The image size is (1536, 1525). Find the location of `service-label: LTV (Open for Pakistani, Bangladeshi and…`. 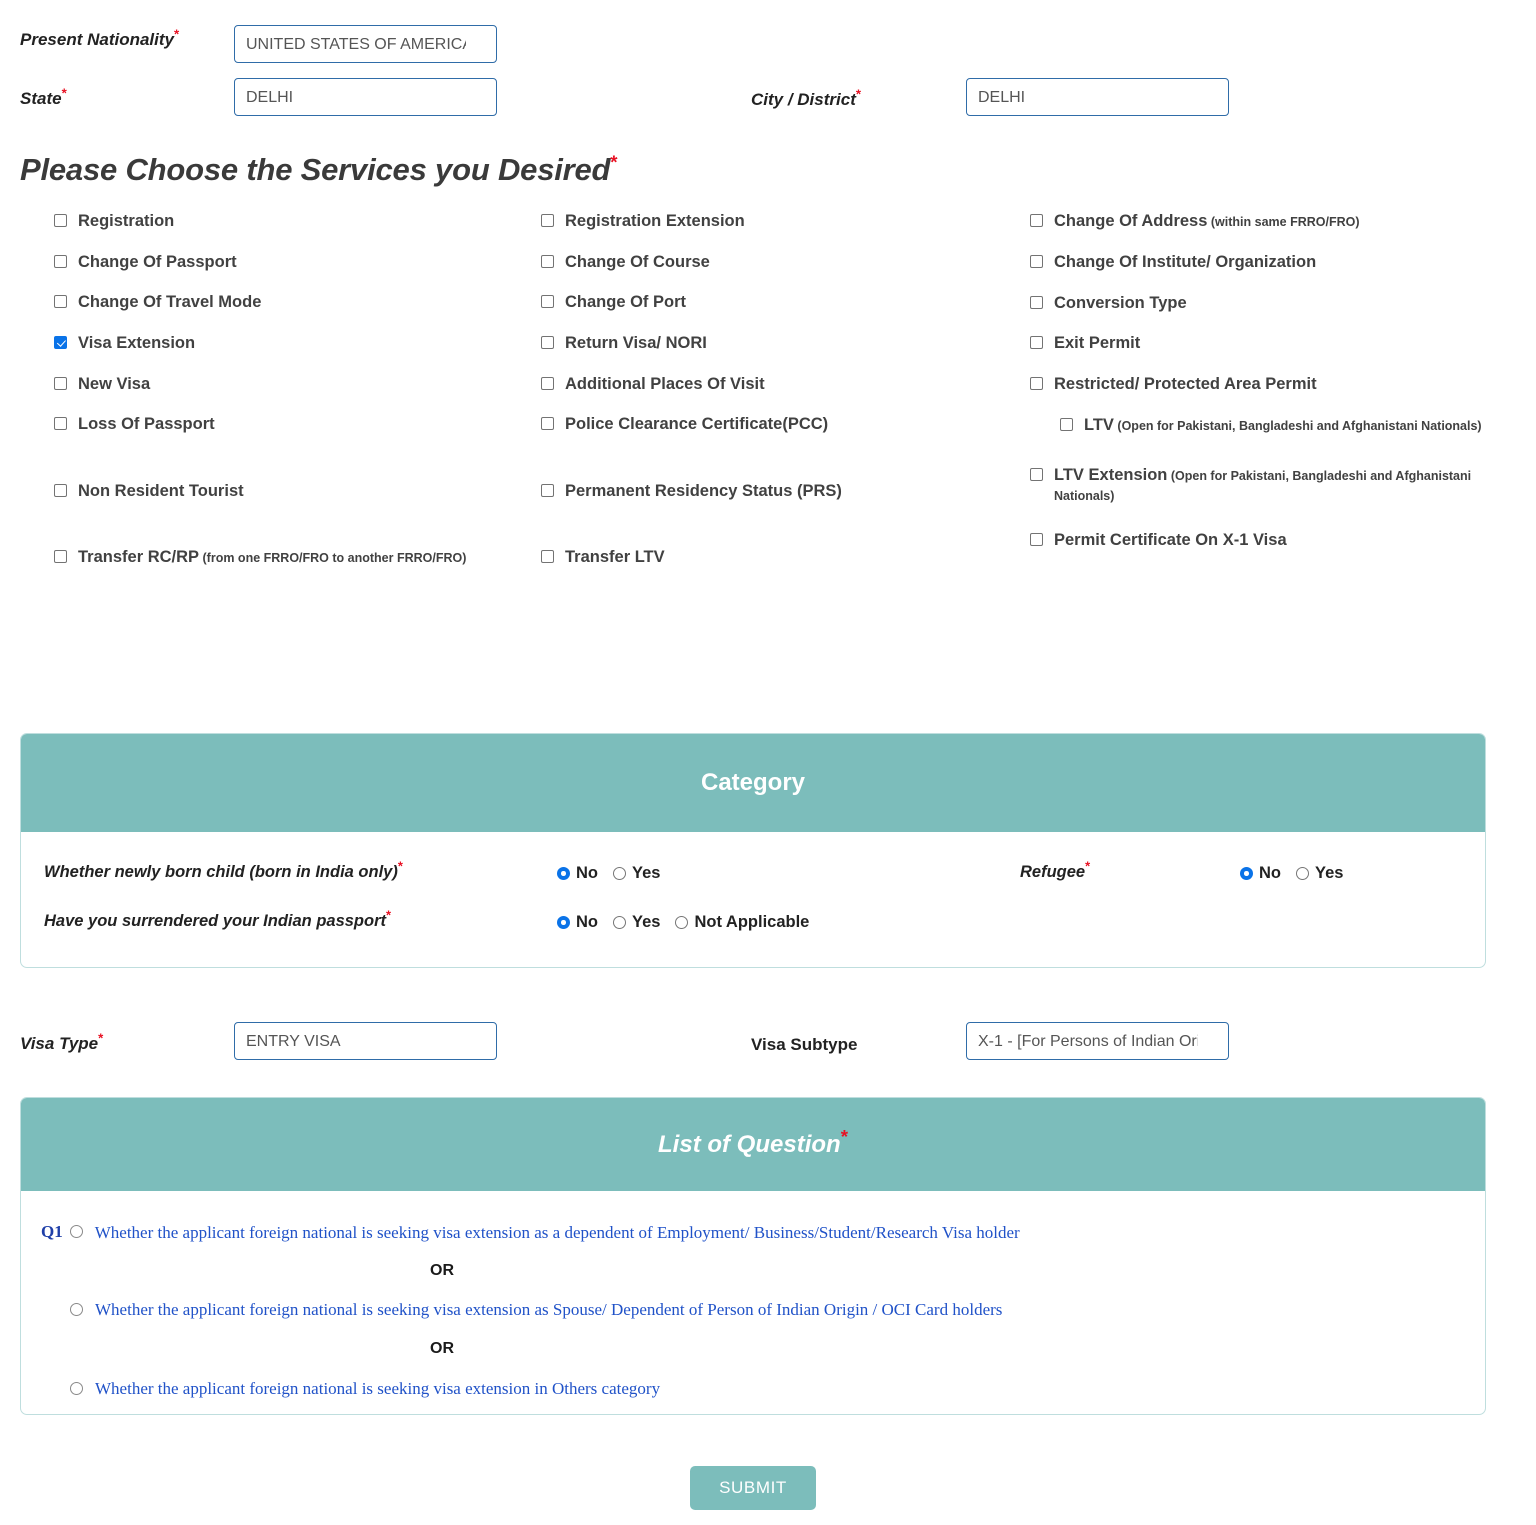

service-label: LTV (Open for Pakistani, Bangladeshi and… is located at coordinates (1283, 425).